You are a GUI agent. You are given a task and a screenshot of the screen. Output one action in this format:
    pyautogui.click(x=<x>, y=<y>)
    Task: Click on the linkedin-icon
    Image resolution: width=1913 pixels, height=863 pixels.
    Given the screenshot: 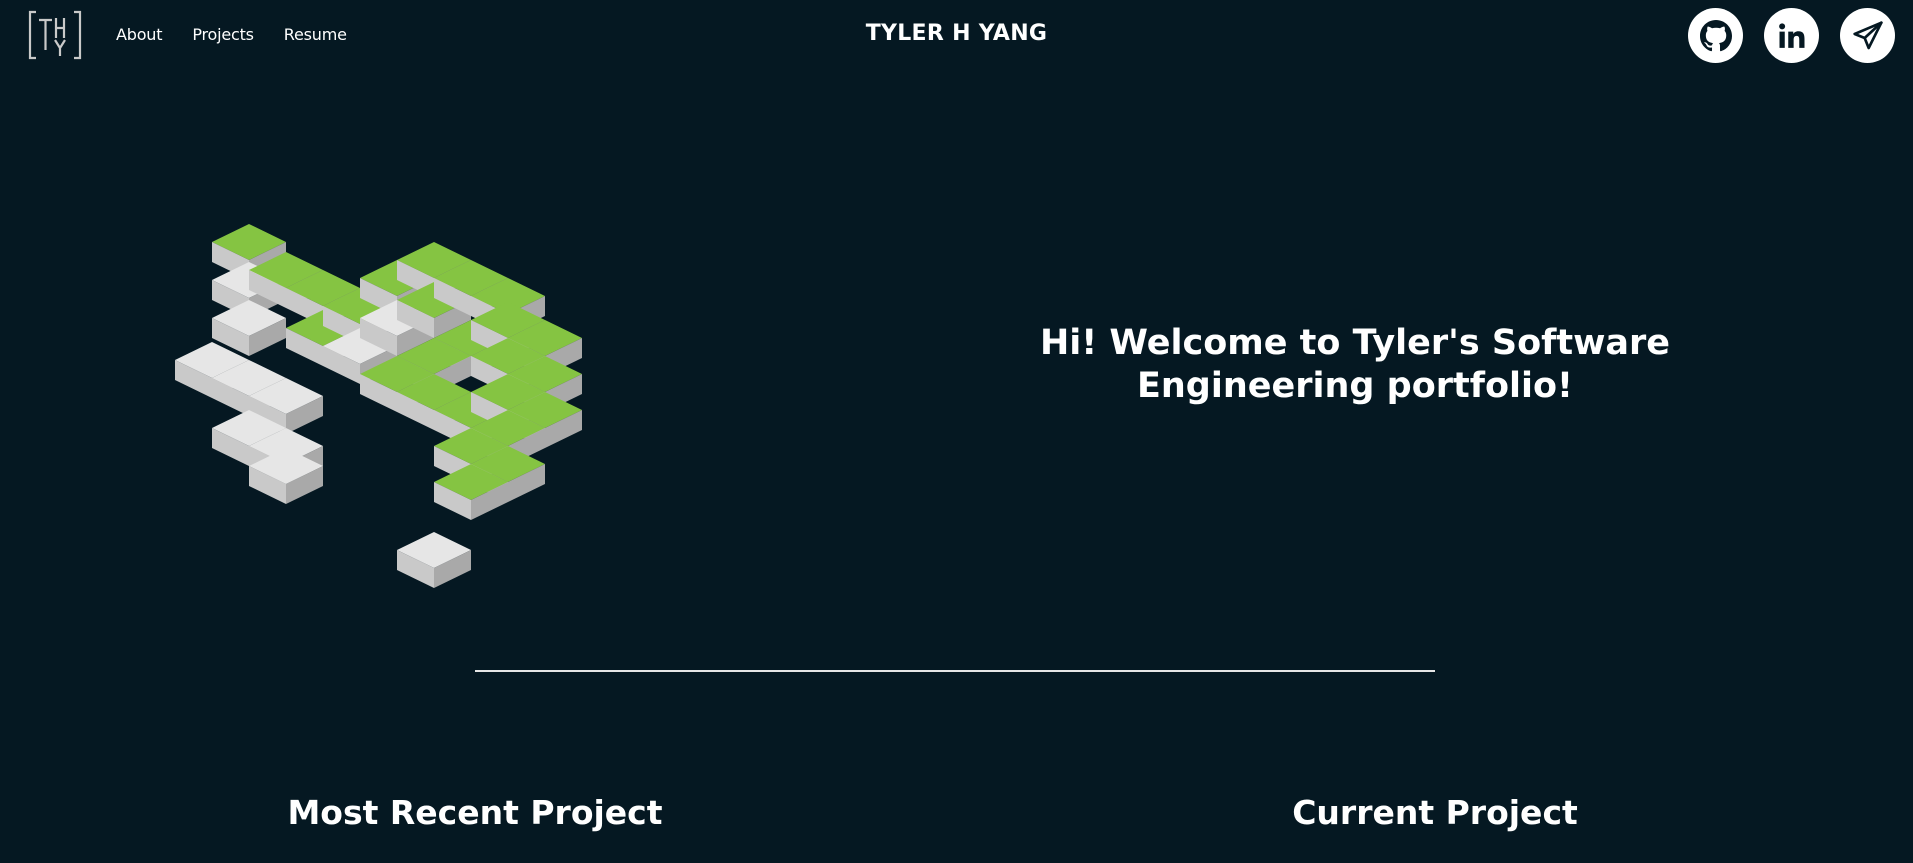 What is the action you would take?
    pyautogui.click(x=1791, y=35)
    